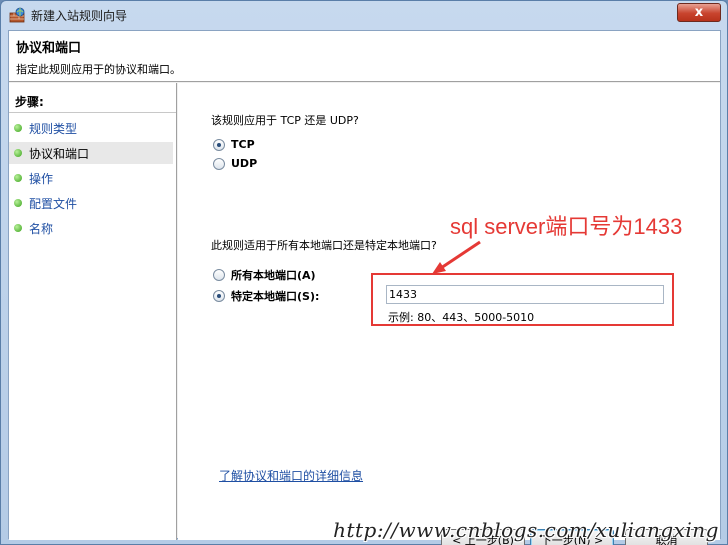  What do you see at coordinates (79, 15) in the screenshot?
I see `window-title: 新建入站规则向导` at bounding box center [79, 15].